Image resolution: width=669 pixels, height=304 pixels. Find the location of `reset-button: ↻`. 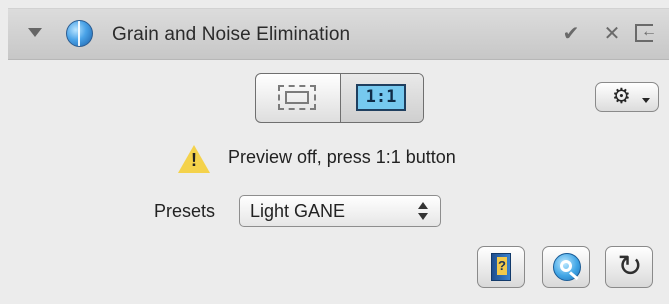

reset-button: ↻ is located at coordinates (629, 267).